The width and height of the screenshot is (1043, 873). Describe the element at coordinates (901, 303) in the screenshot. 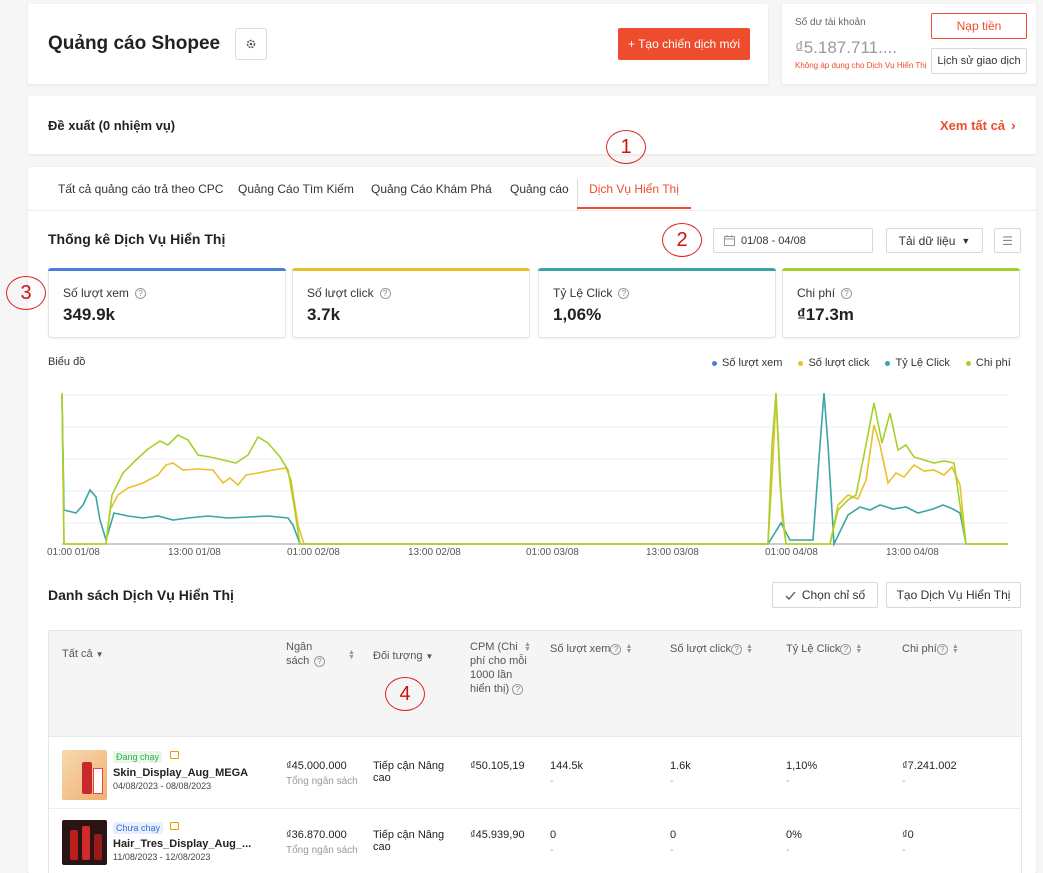

I see `metric-card-cost: Chi phí? ₫17.3m` at that location.